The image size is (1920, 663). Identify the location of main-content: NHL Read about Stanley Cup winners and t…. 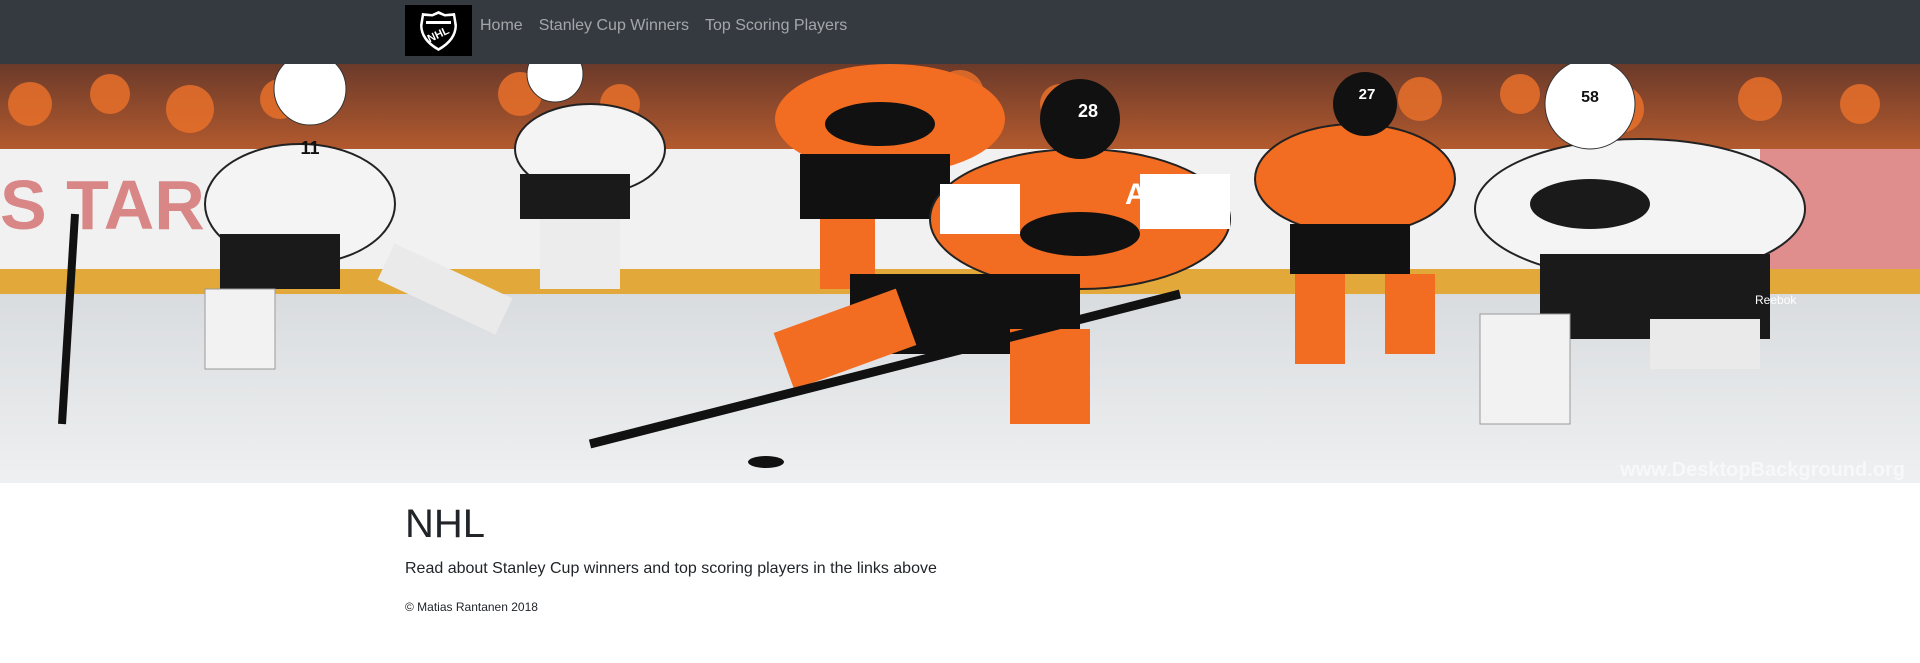
(671, 557).